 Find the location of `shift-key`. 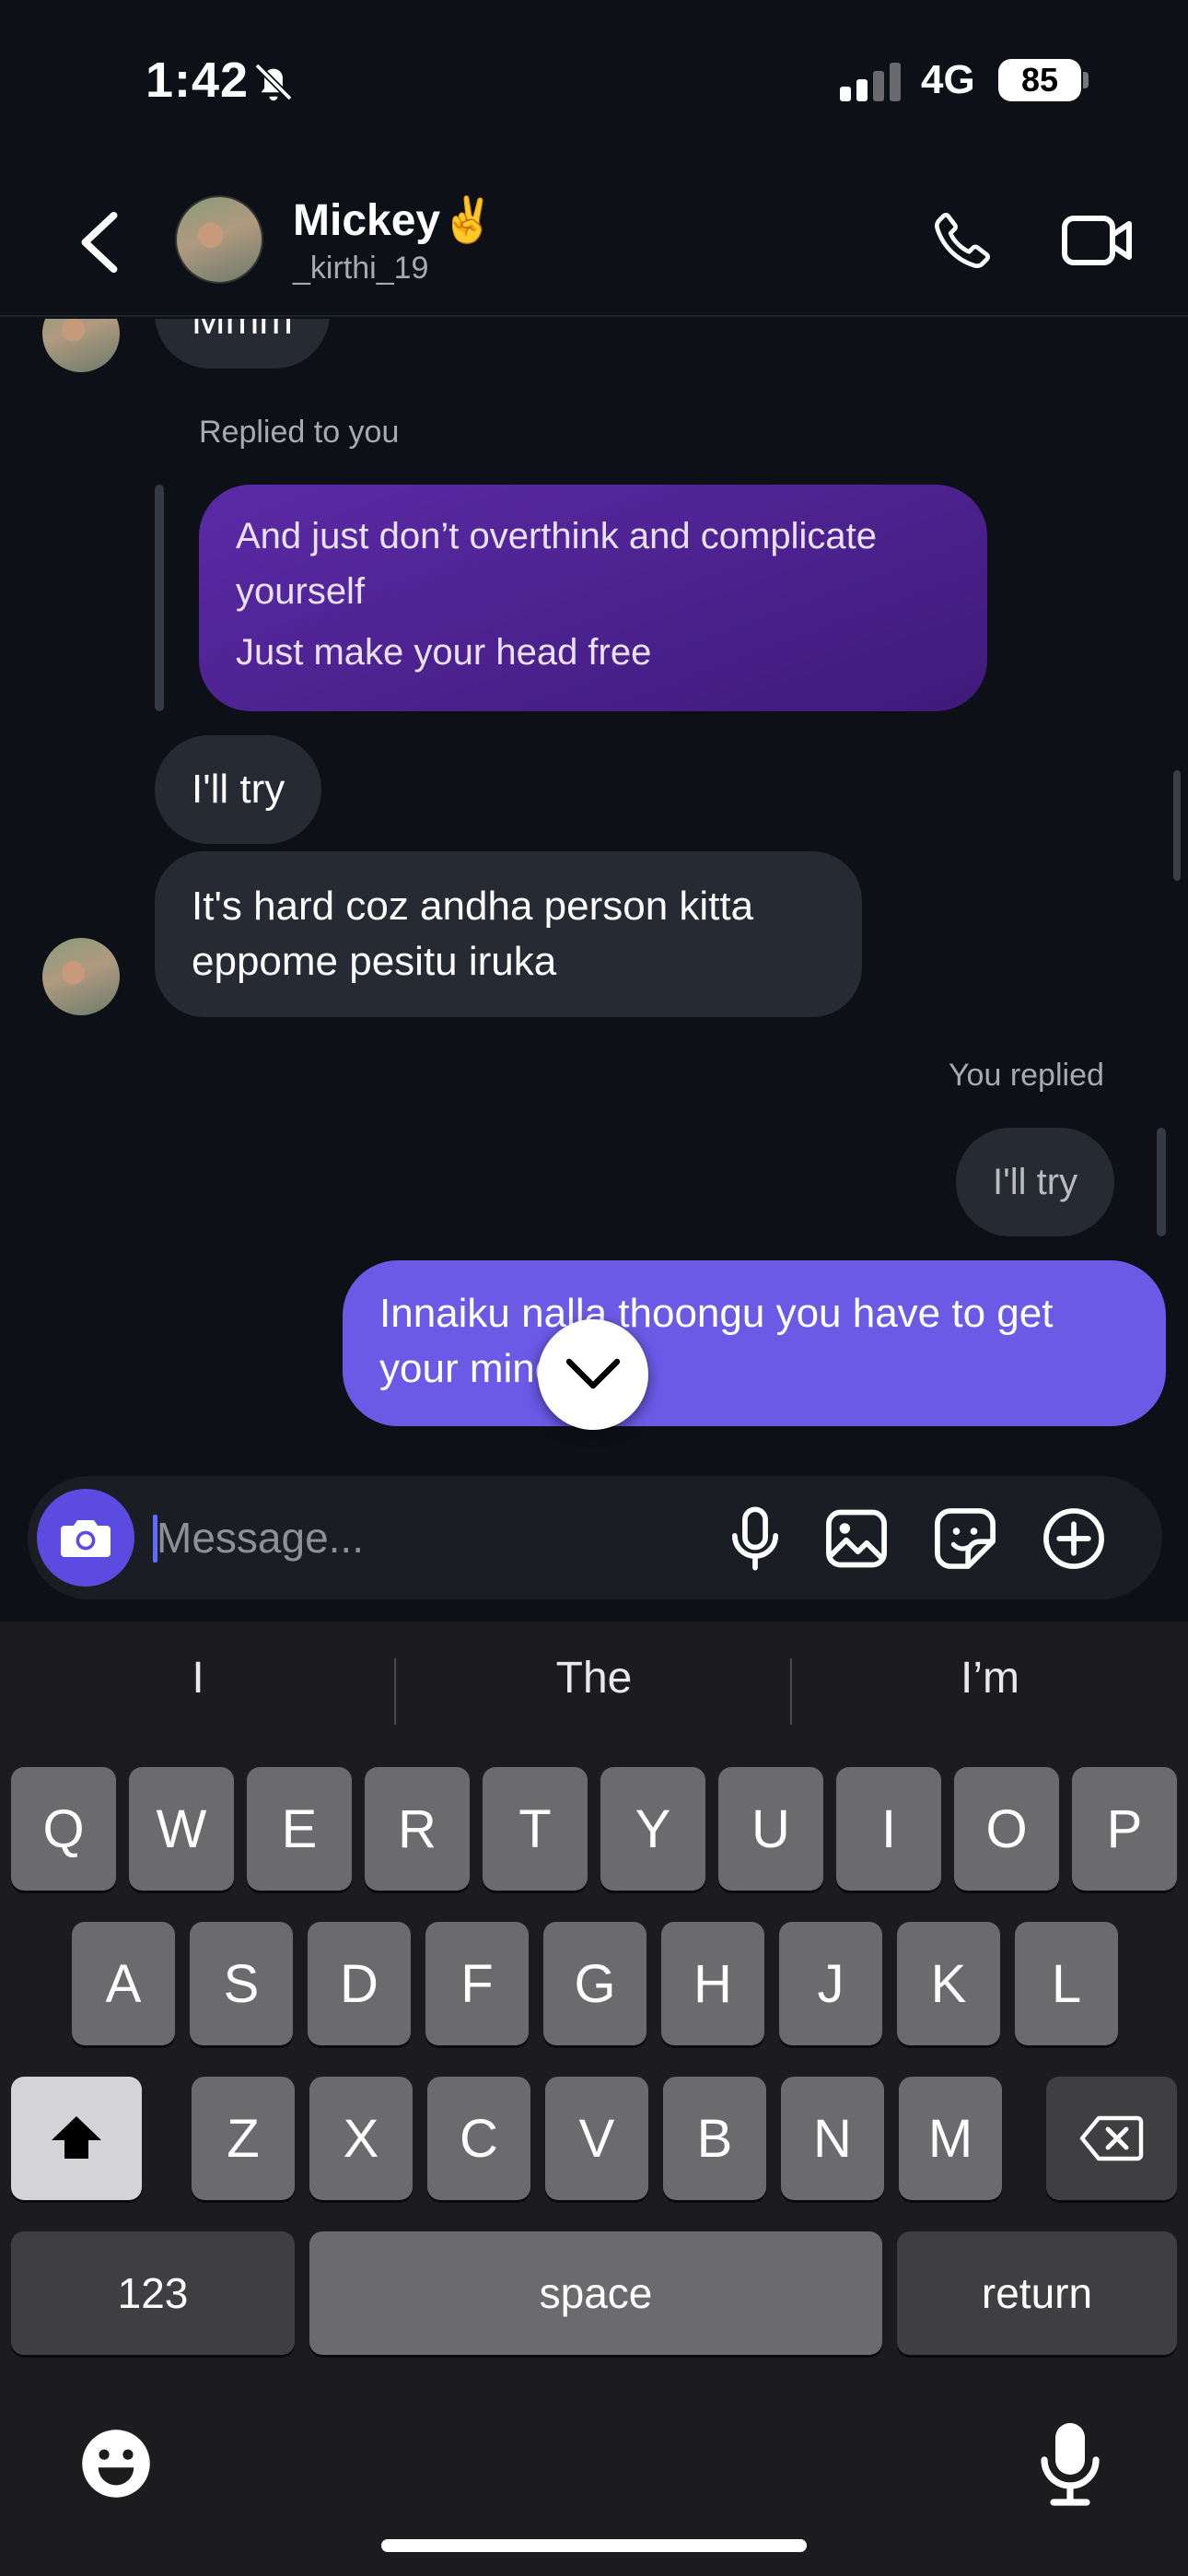

shift-key is located at coordinates (76, 2138).